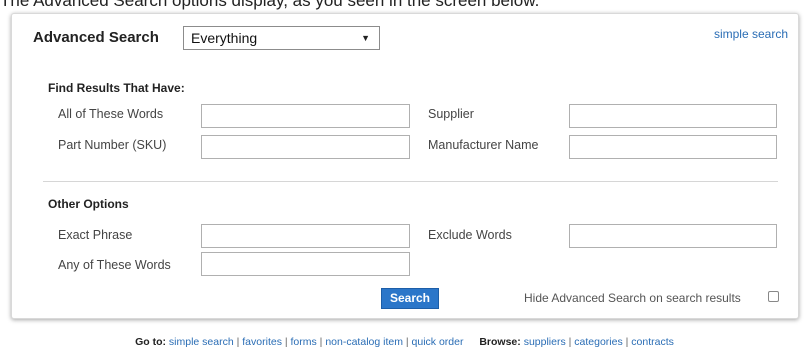 The height and width of the screenshot is (349, 809). What do you see at coordinates (751, 34) in the screenshot?
I see `simple-search-link: simple search` at bounding box center [751, 34].